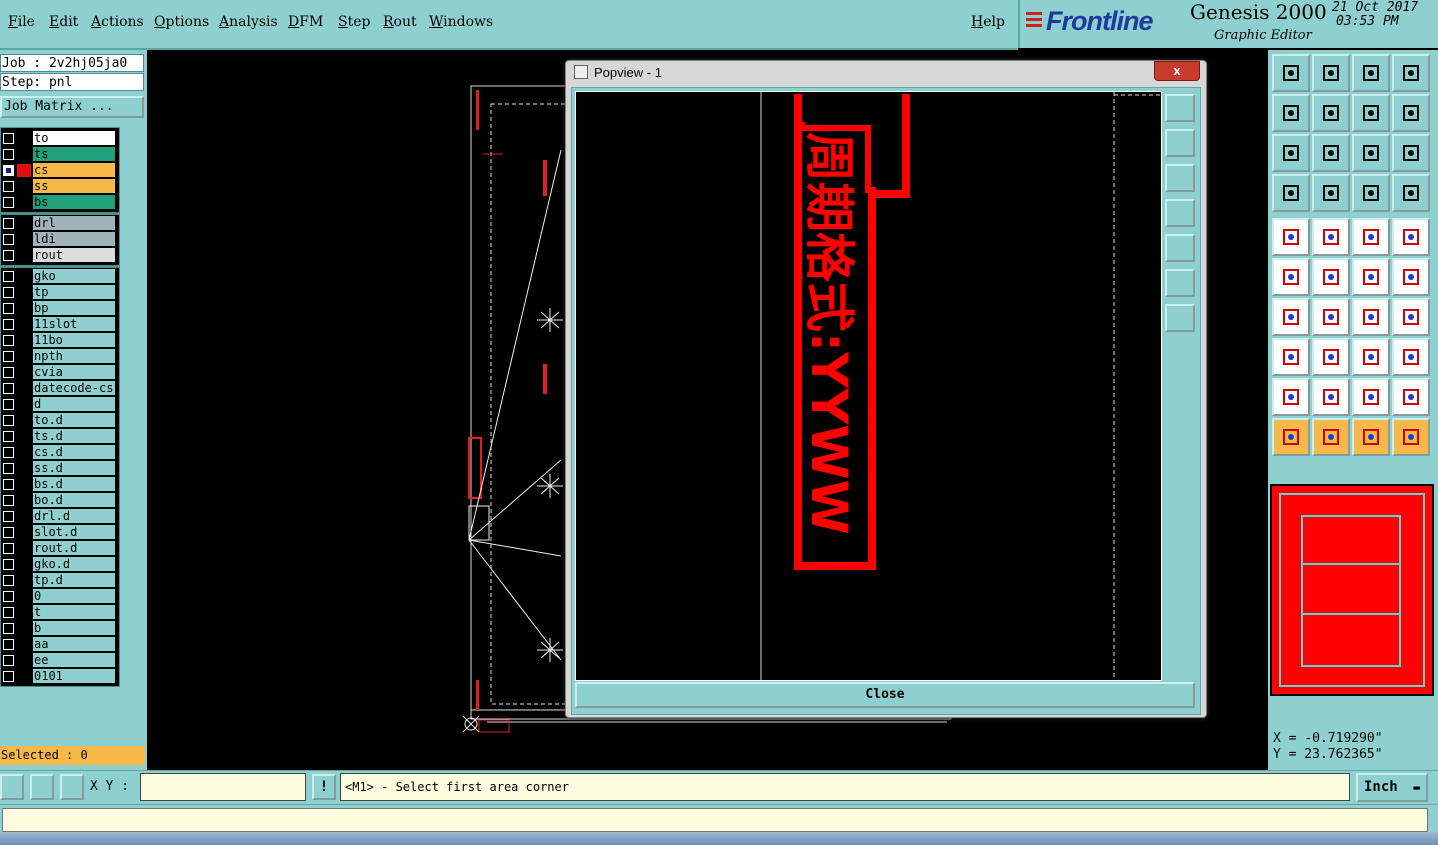 This screenshot has width=1438, height=845. What do you see at coordinates (1411, 153) in the screenshot?
I see `help-icon` at bounding box center [1411, 153].